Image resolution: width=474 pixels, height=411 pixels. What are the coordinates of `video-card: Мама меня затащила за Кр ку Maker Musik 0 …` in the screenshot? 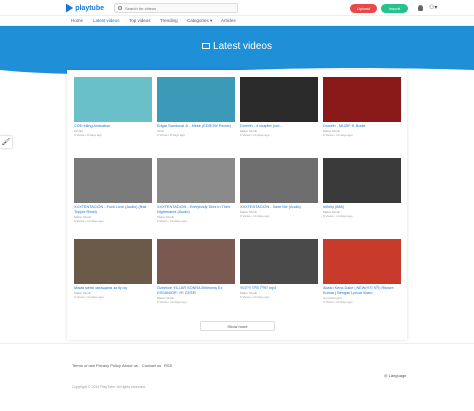 It's located at (113, 269).